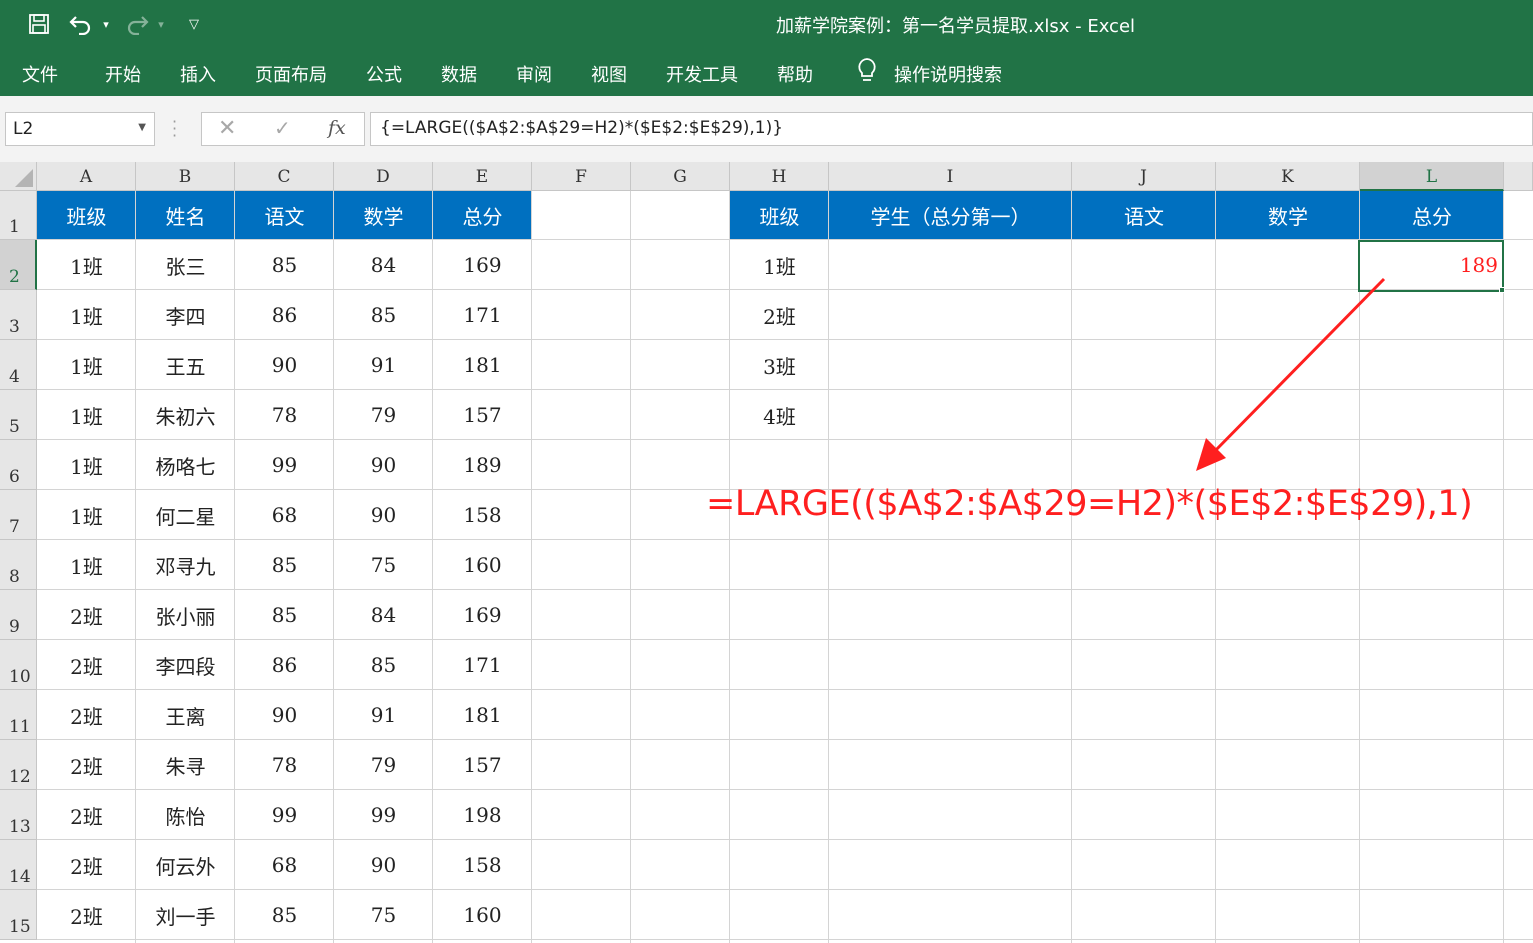 The height and width of the screenshot is (943, 1533). I want to click on table-cell: 朱寻, so click(185, 766).